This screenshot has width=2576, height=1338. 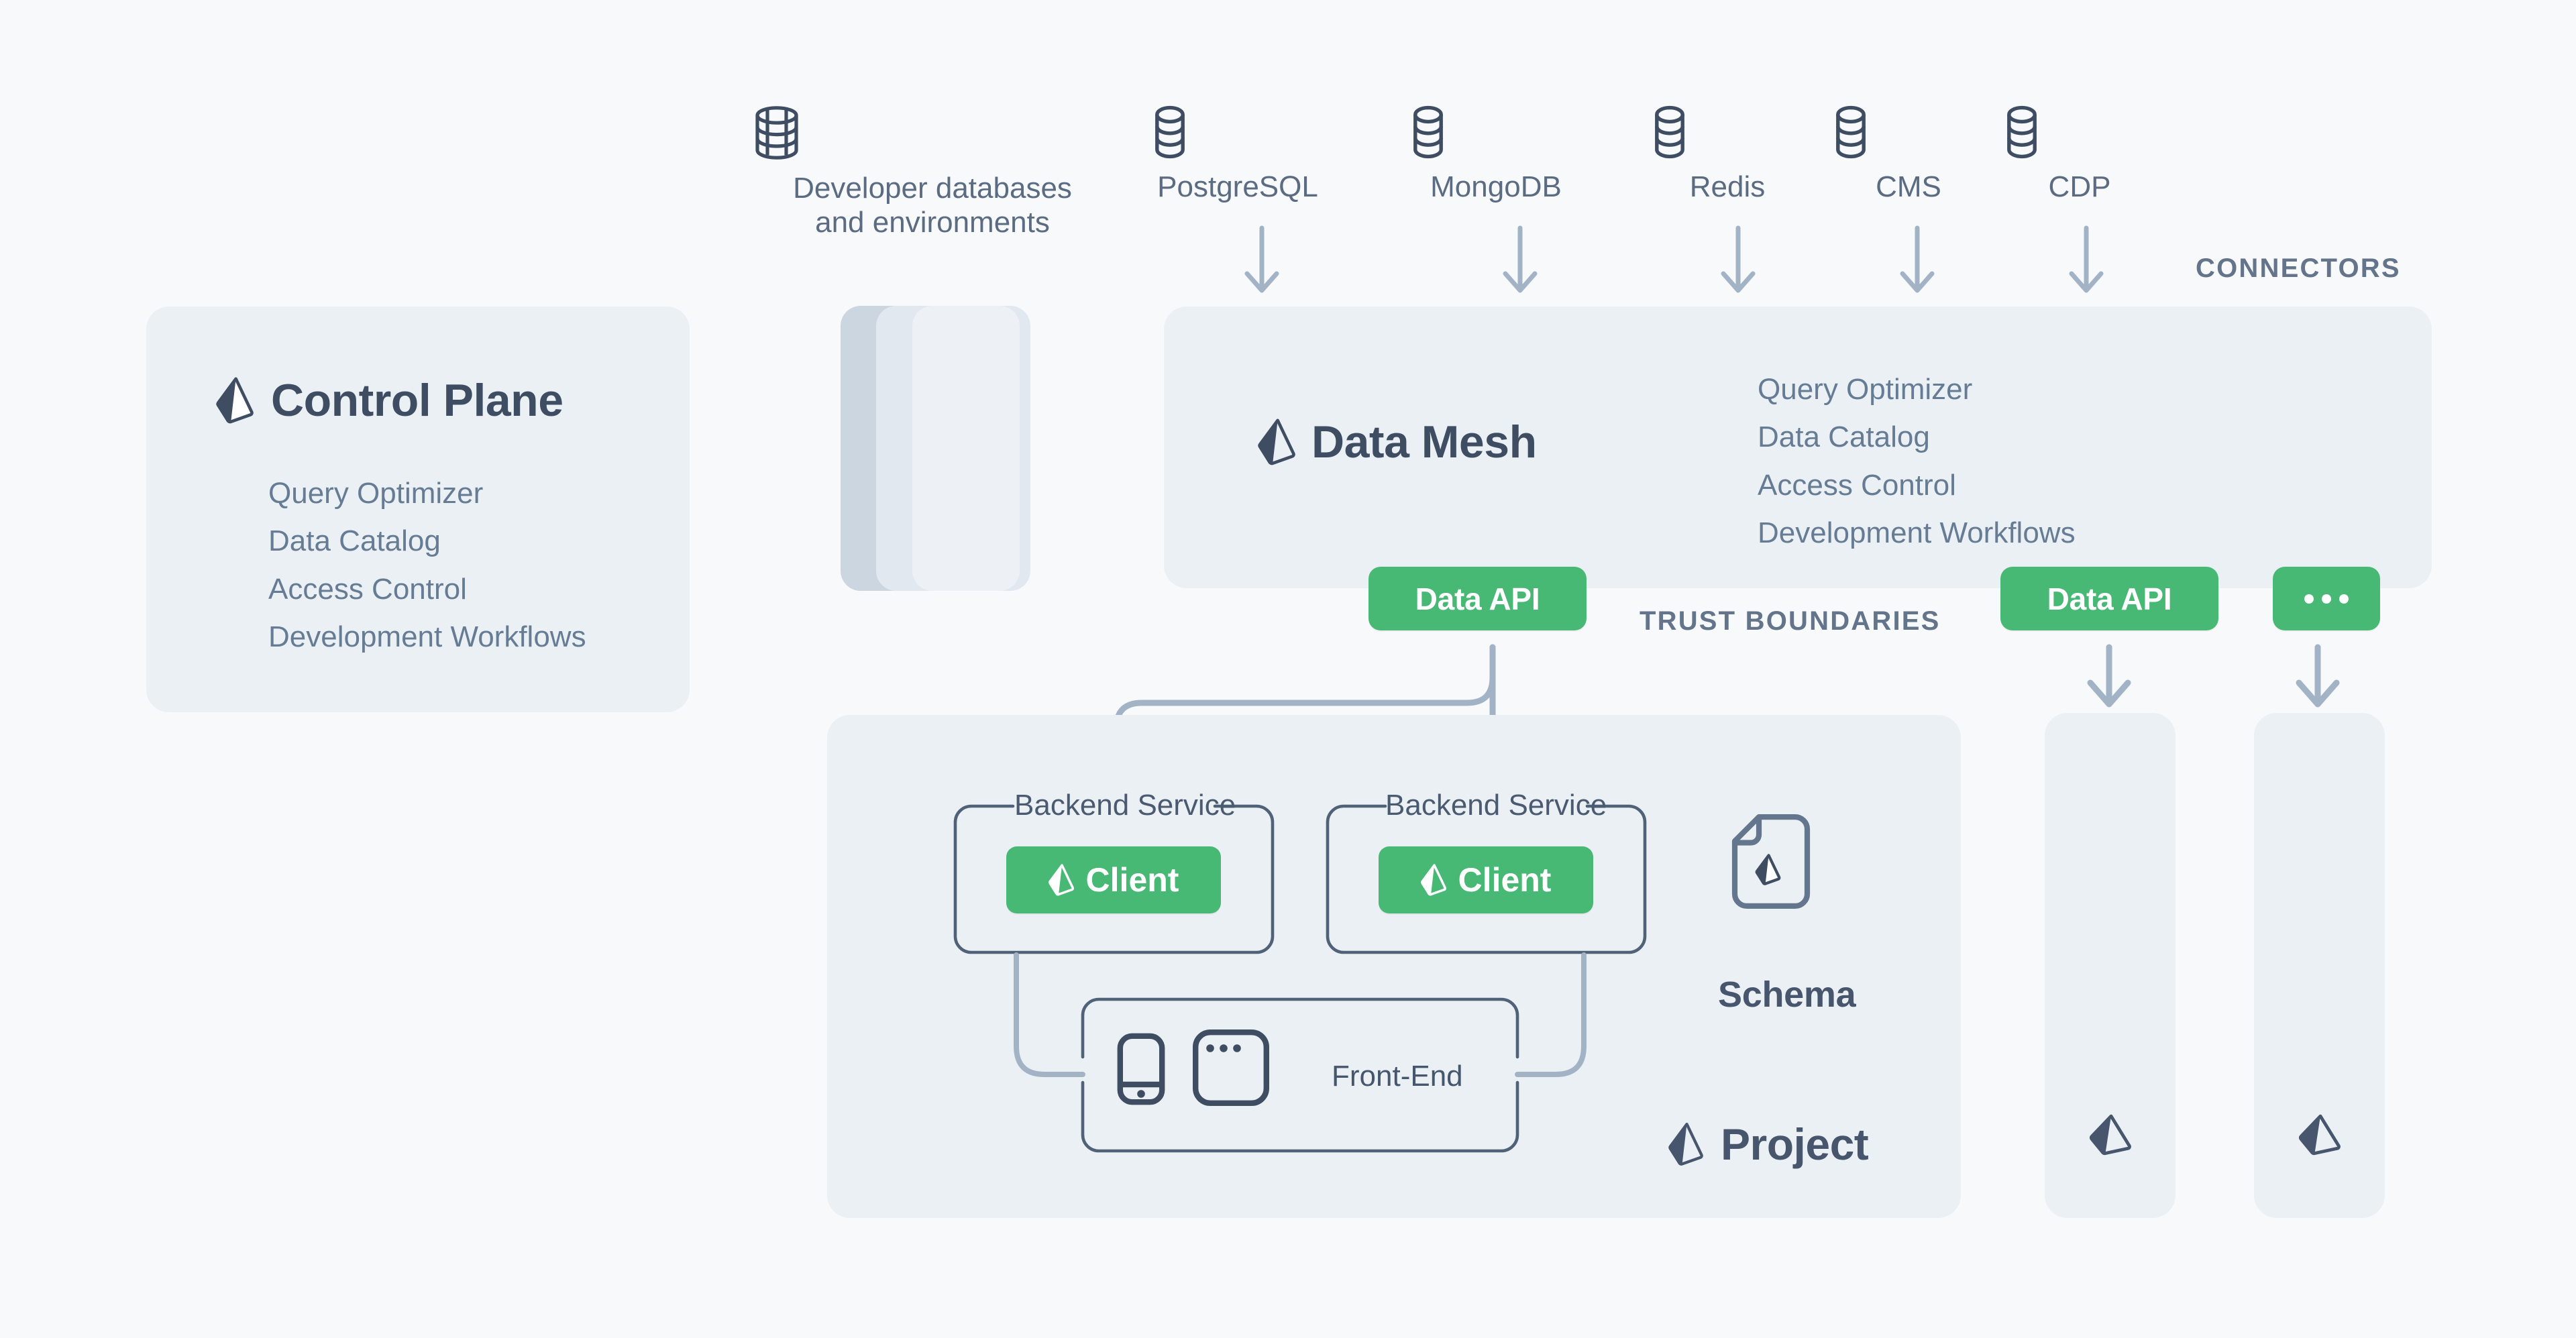 I want to click on backend-service-b-label: Backend Service, so click(x=1496, y=805).